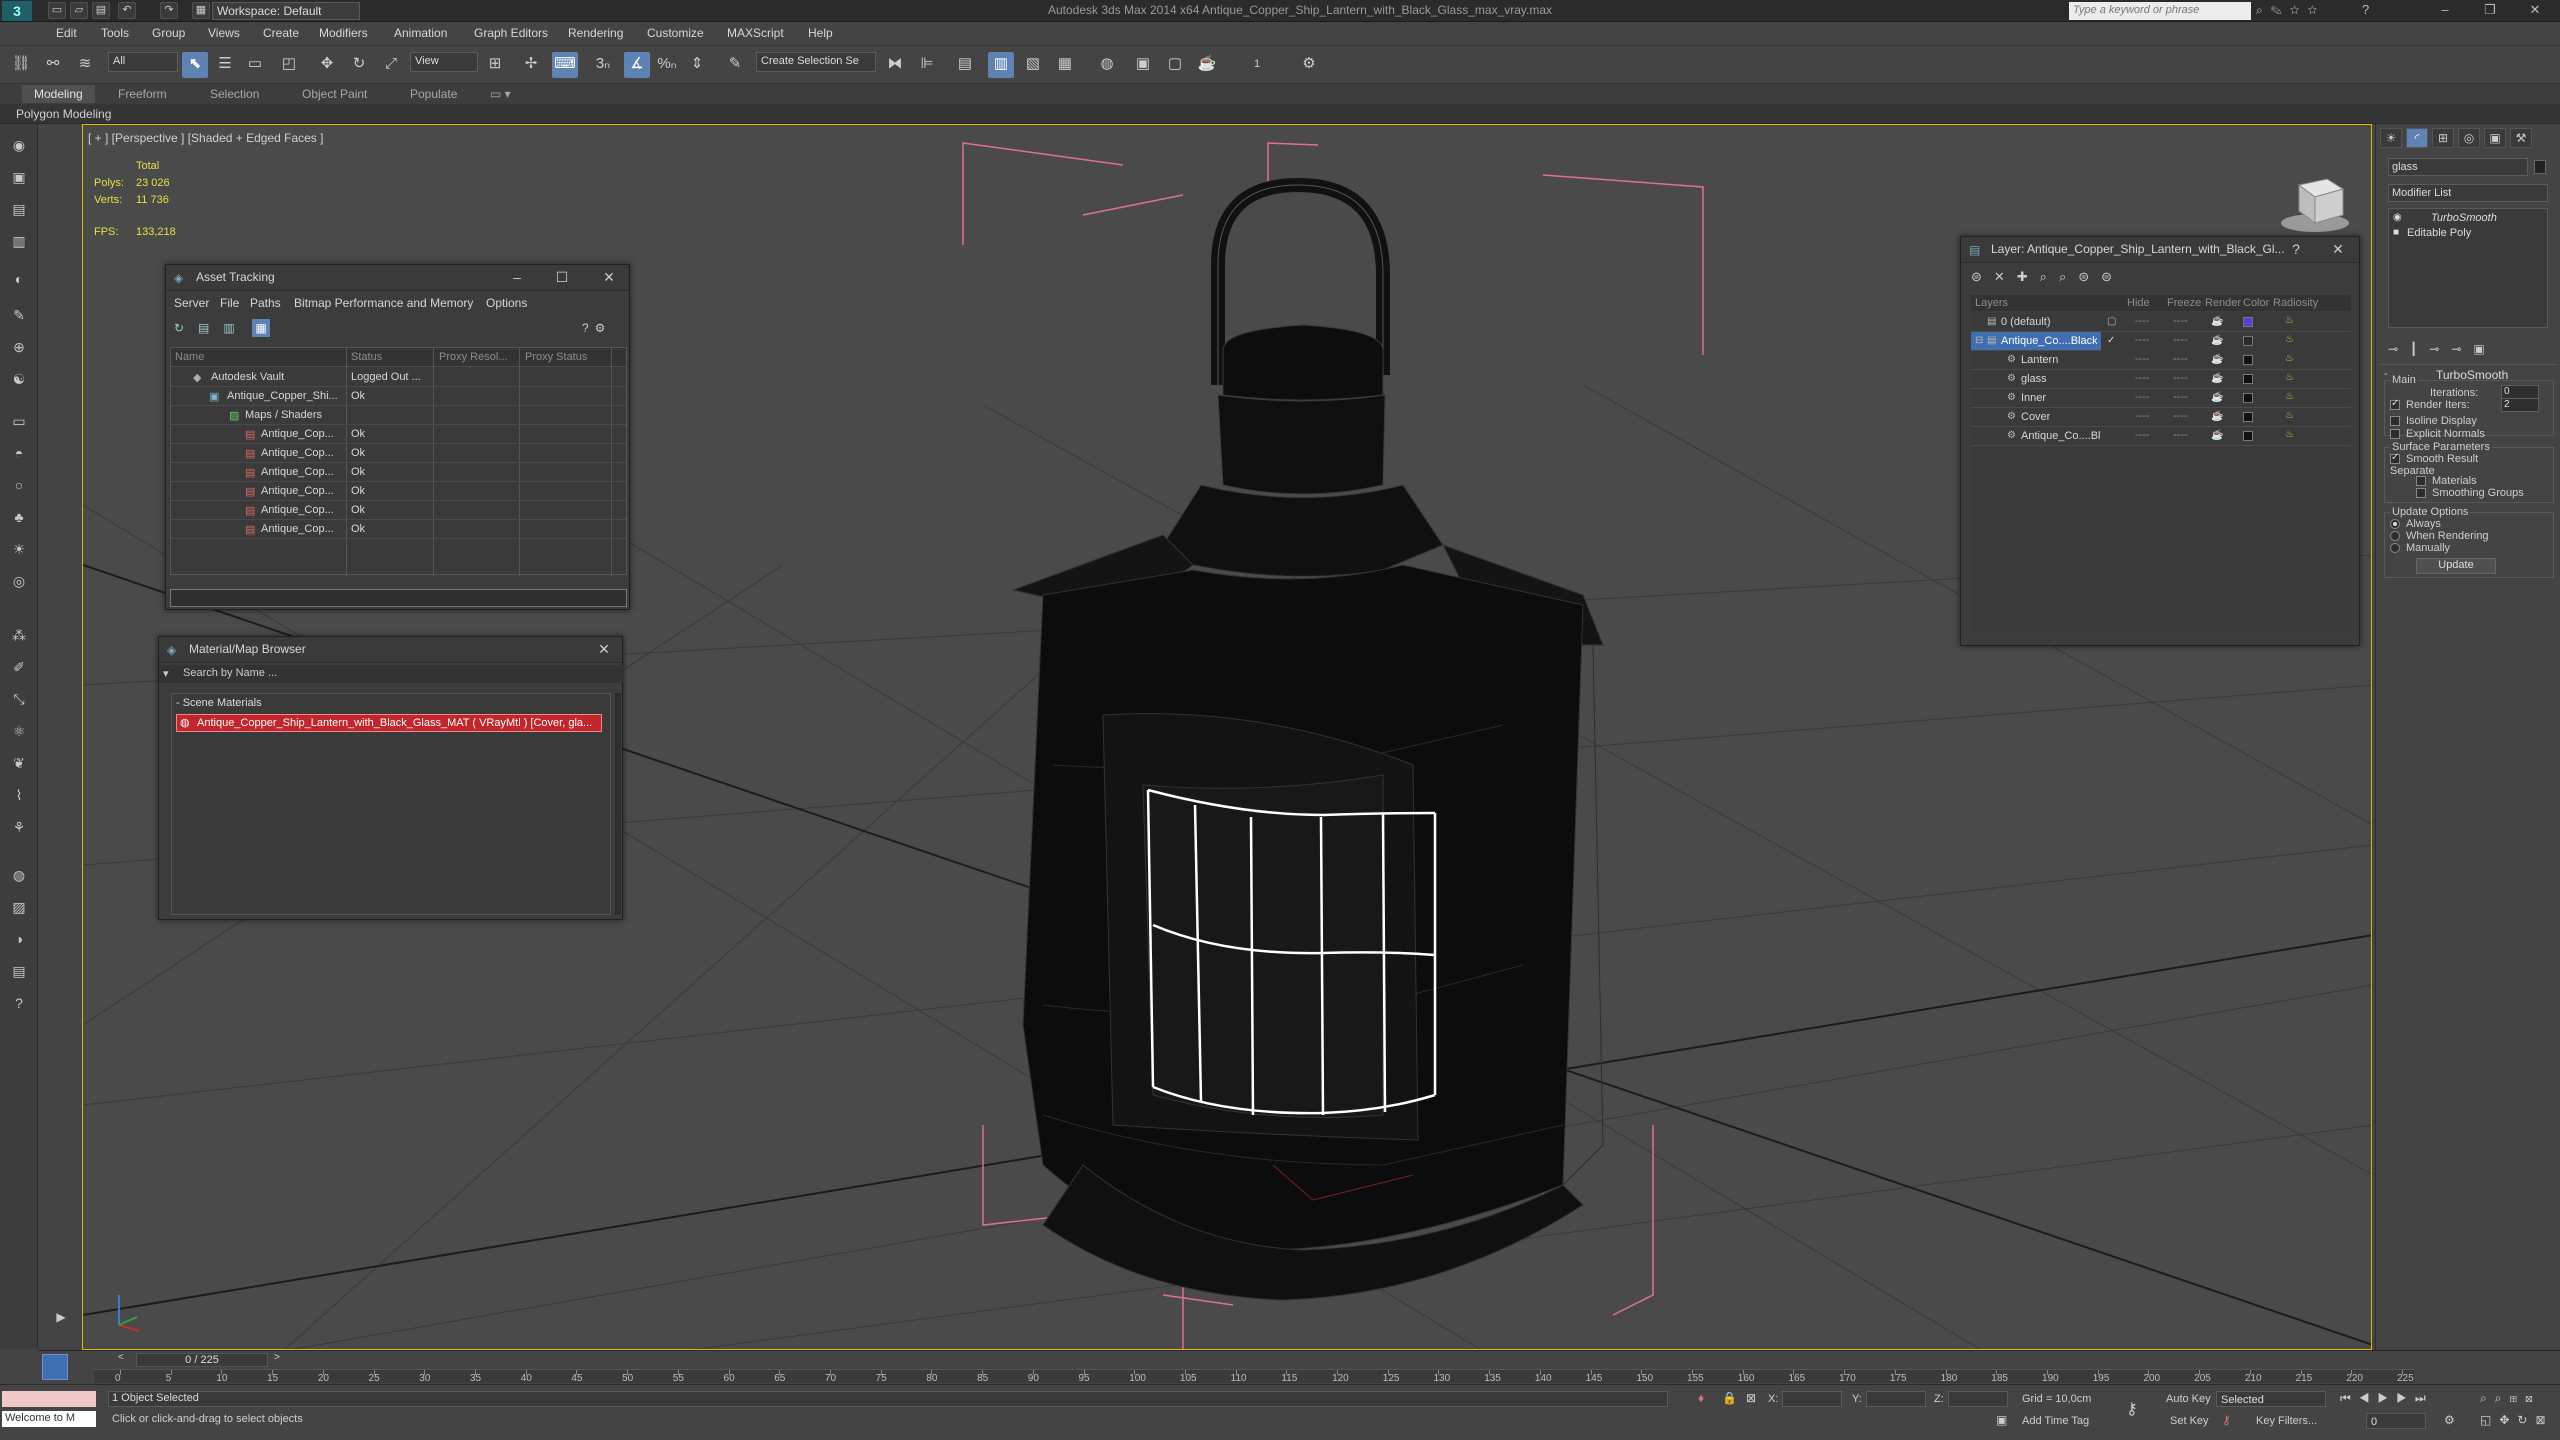  Describe the element at coordinates (2226, 1420) in the screenshot. I see `set-key-icon: ⚷` at that location.